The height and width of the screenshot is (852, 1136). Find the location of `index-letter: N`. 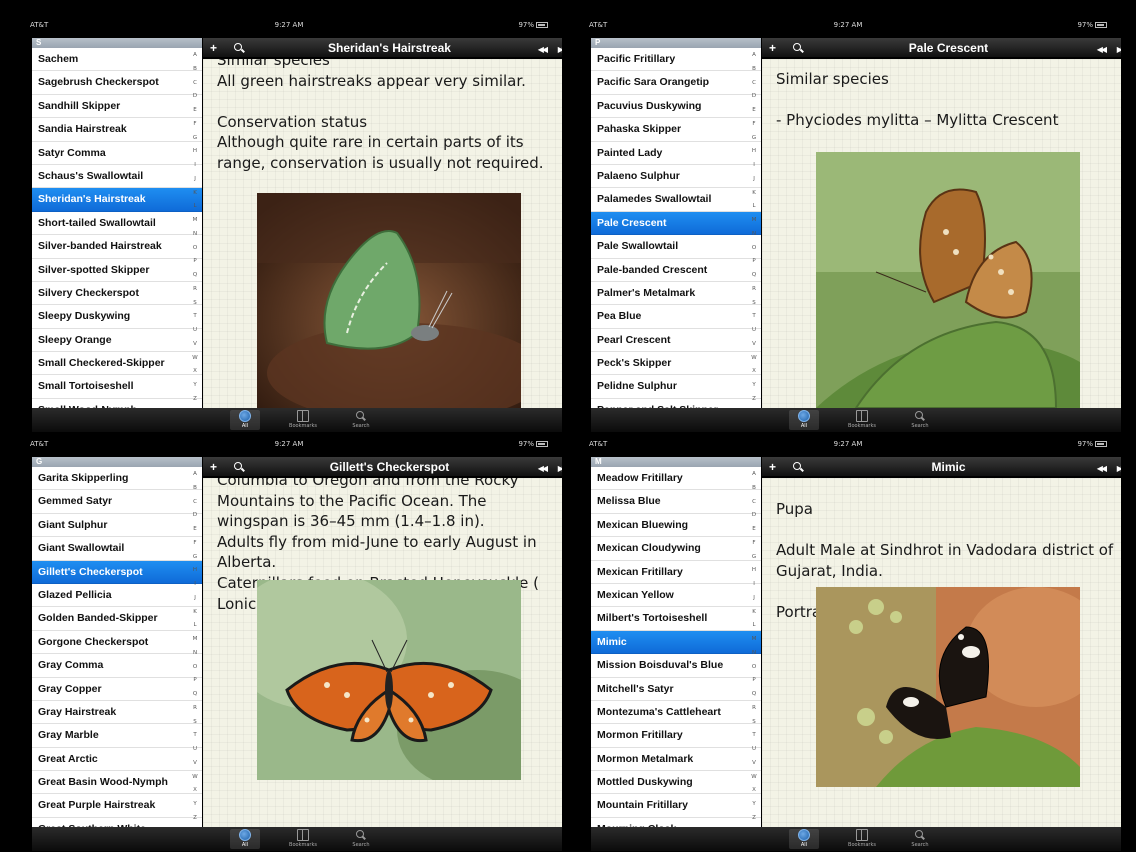

index-letter: N is located at coordinates (195, 234).